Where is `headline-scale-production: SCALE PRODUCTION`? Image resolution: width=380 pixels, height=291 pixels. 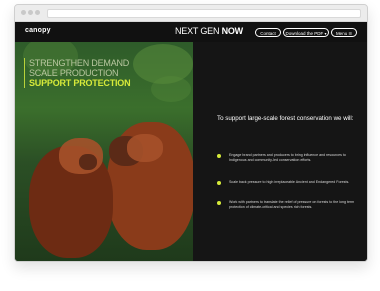 headline-scale-production: SCALE PRODUCTION is located at coordinates (74, 73).